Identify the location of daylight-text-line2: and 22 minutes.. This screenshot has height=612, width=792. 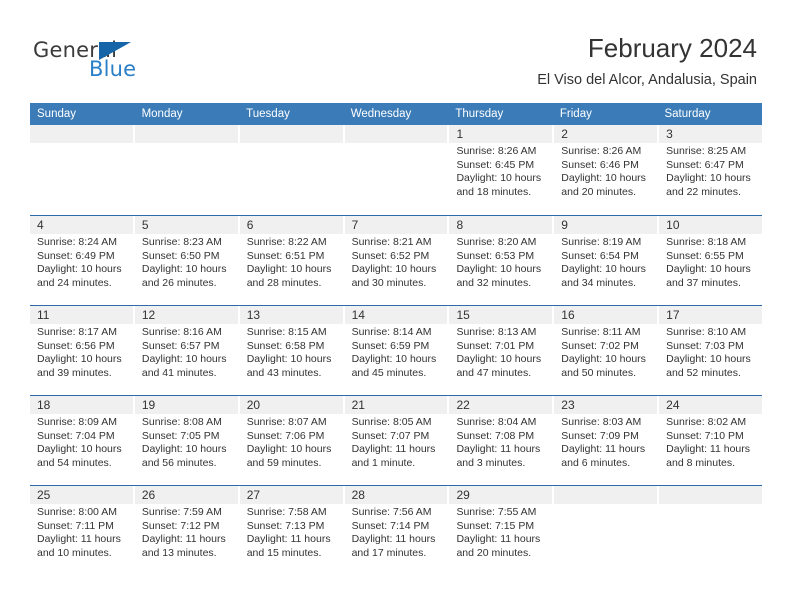
(703, 191).